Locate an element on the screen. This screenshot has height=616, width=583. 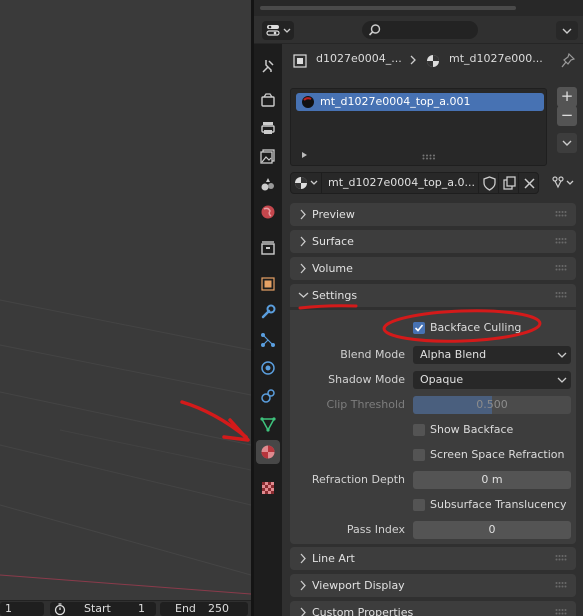
material-browse-icon is located at coordinates (306, 183).